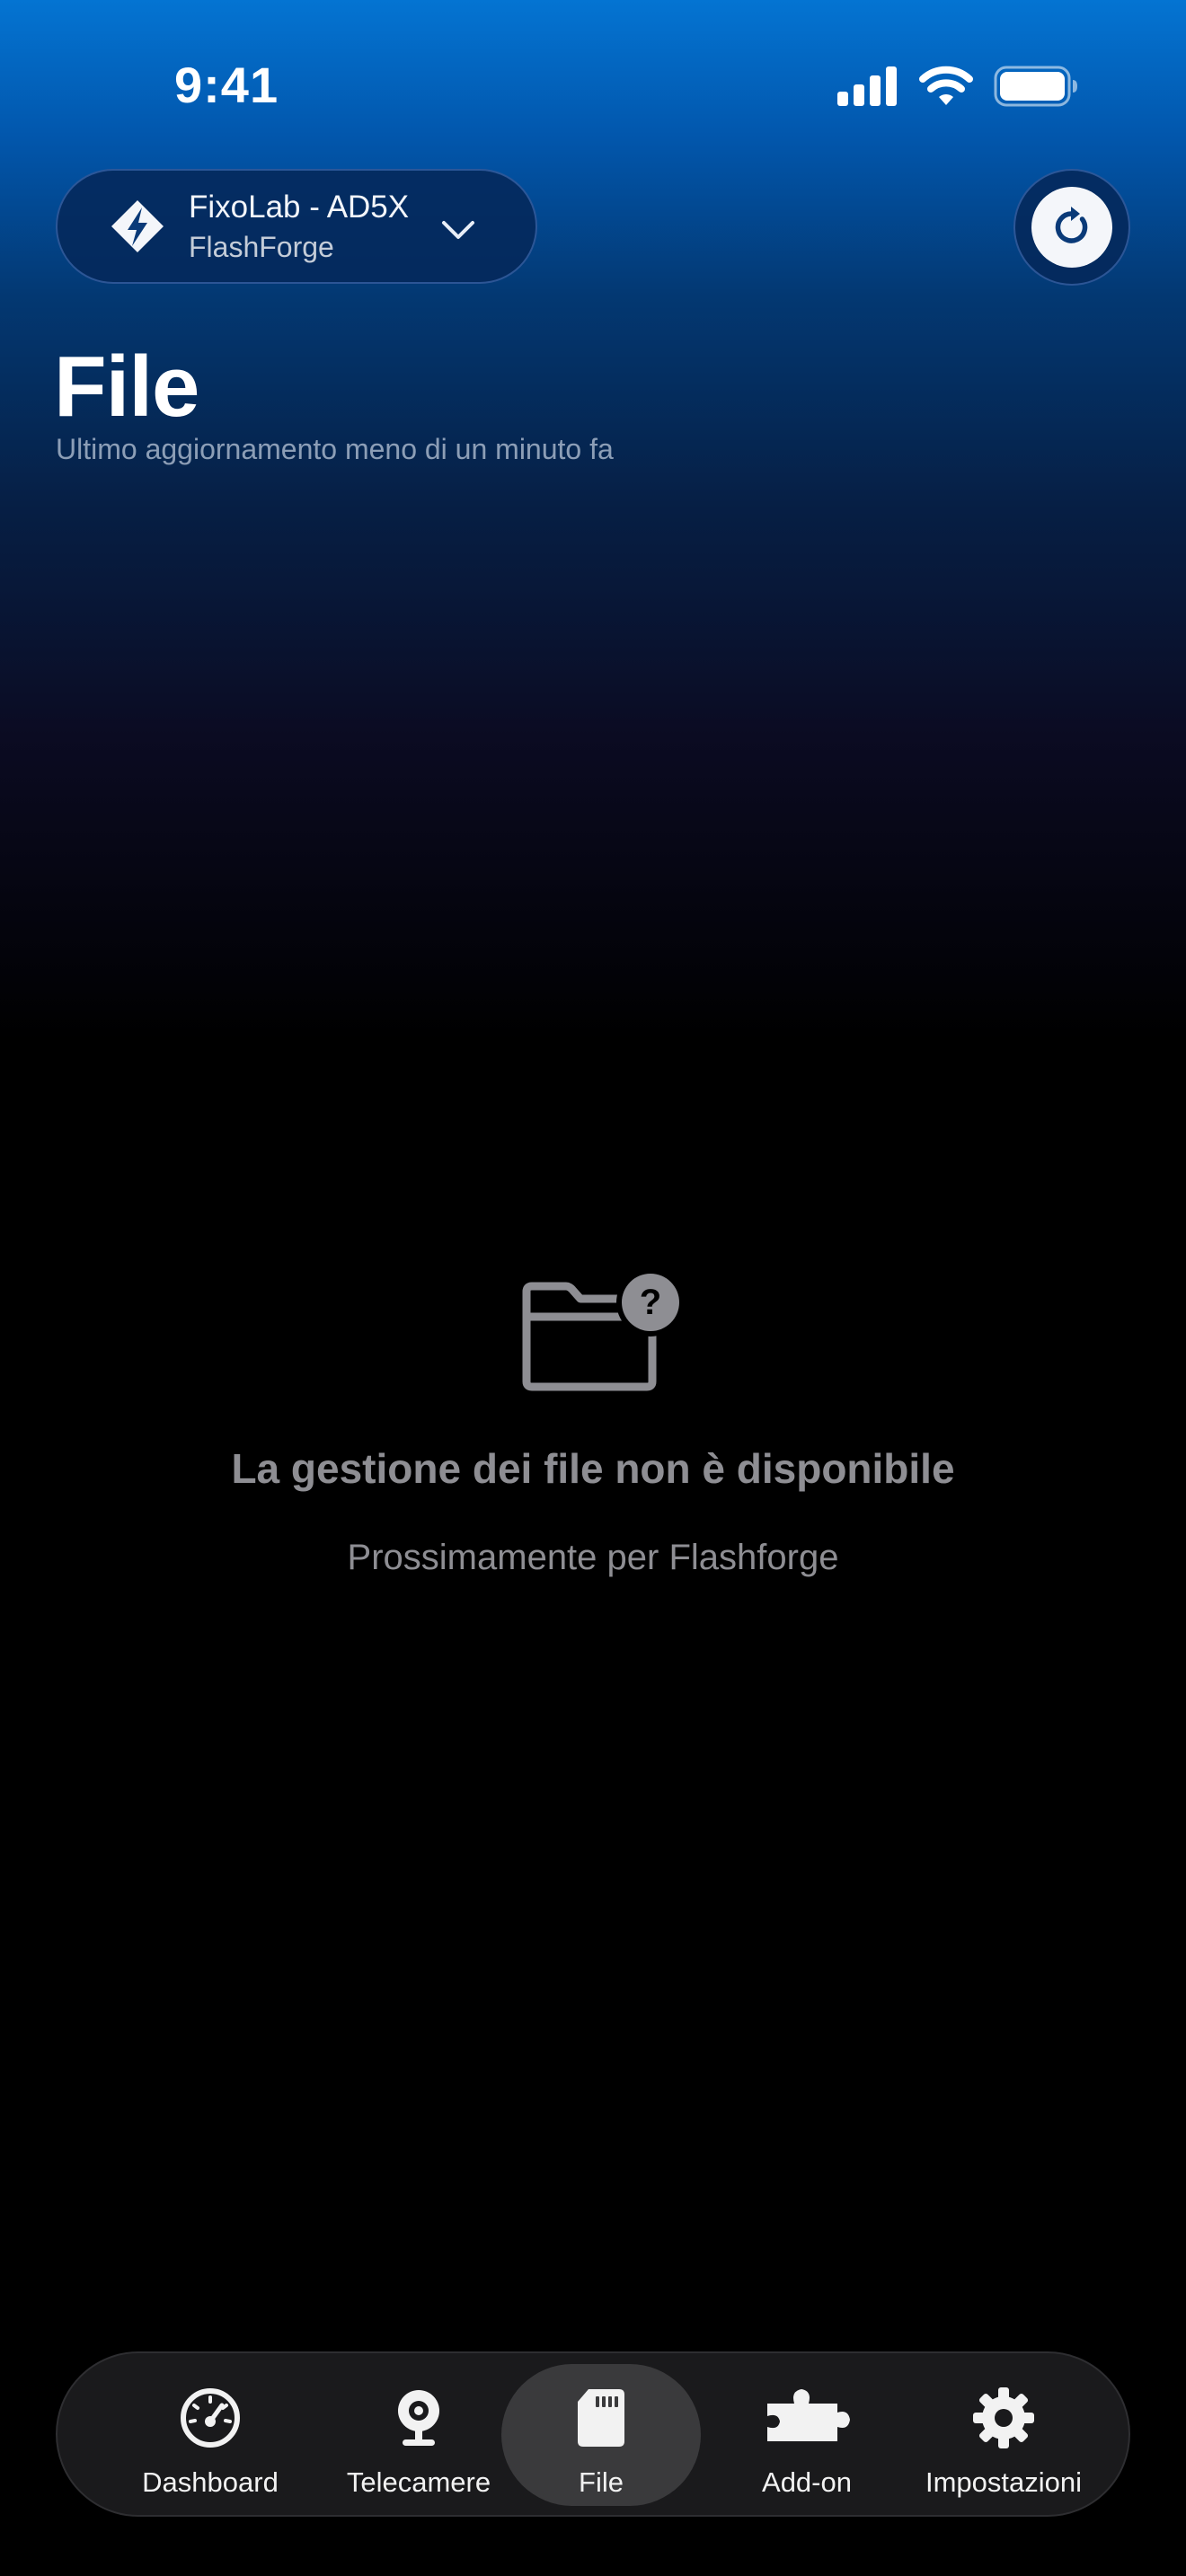 This screenshot has height=2576, width=1186. I want to click on status-bar: 9:41, so click(593, 85).